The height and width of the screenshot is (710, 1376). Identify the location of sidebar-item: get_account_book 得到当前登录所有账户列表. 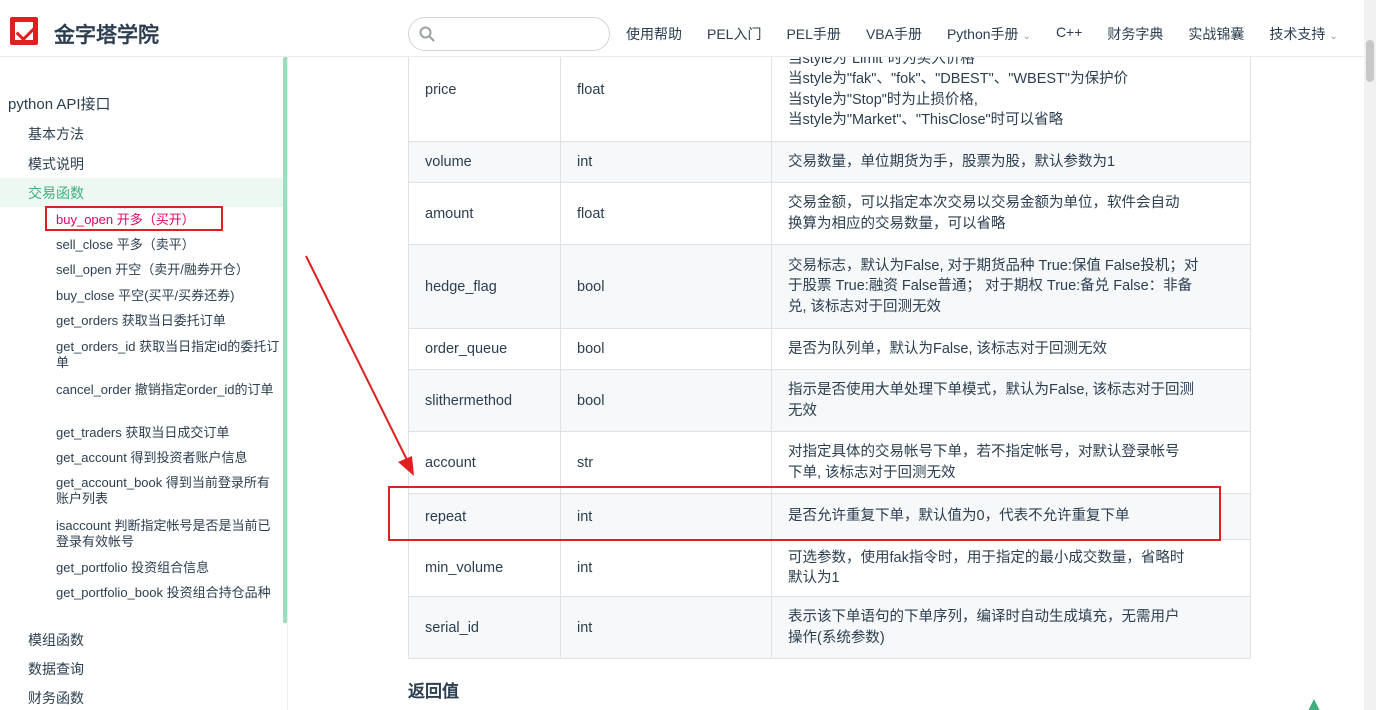
(169, 491).